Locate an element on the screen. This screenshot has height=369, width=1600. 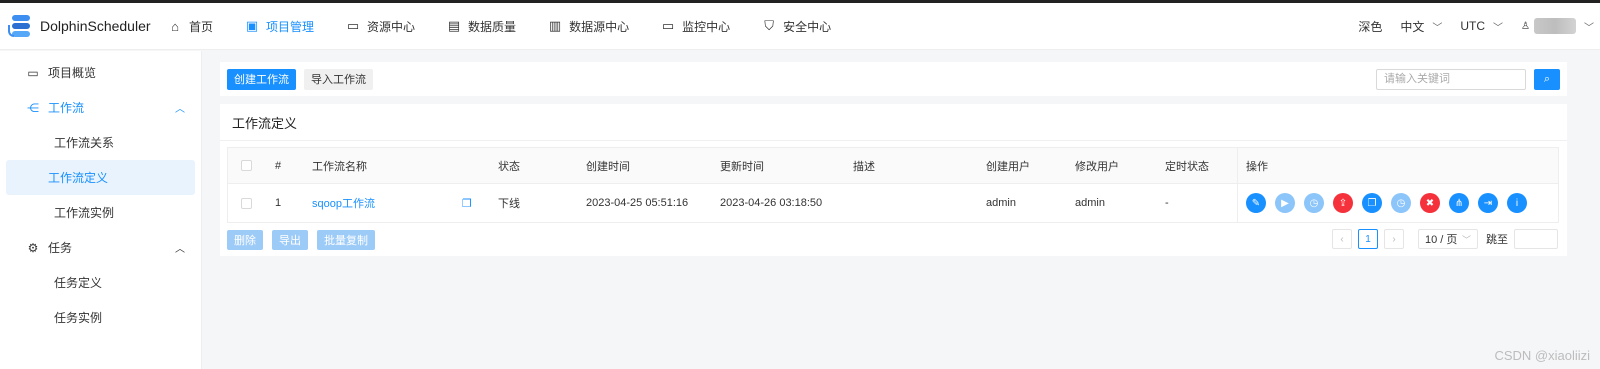
bulk-delete-button: 删除 is located at coordinates (245, 240).